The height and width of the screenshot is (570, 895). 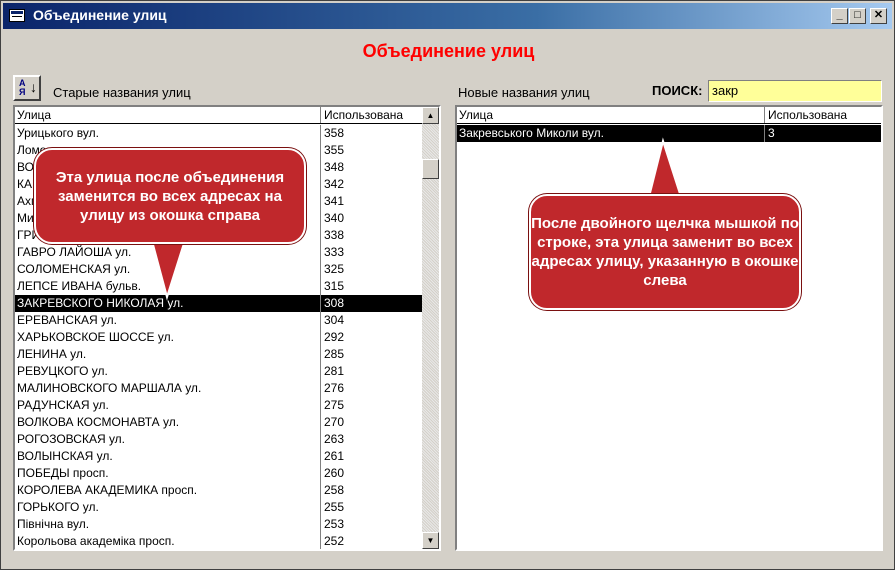 What do you see at coordinates (371, 303) in the screenshot?
I see `used-count-cell: 308` at bounding box center [371, 303].